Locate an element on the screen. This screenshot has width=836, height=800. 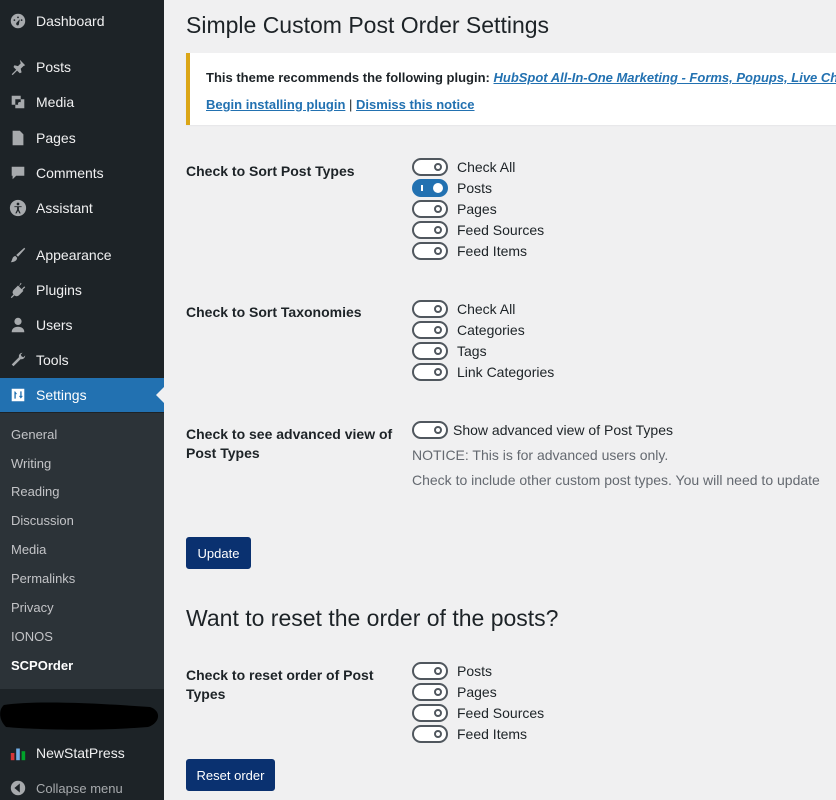
menu-item-comments: Comments is located at coordinates (82, 173).